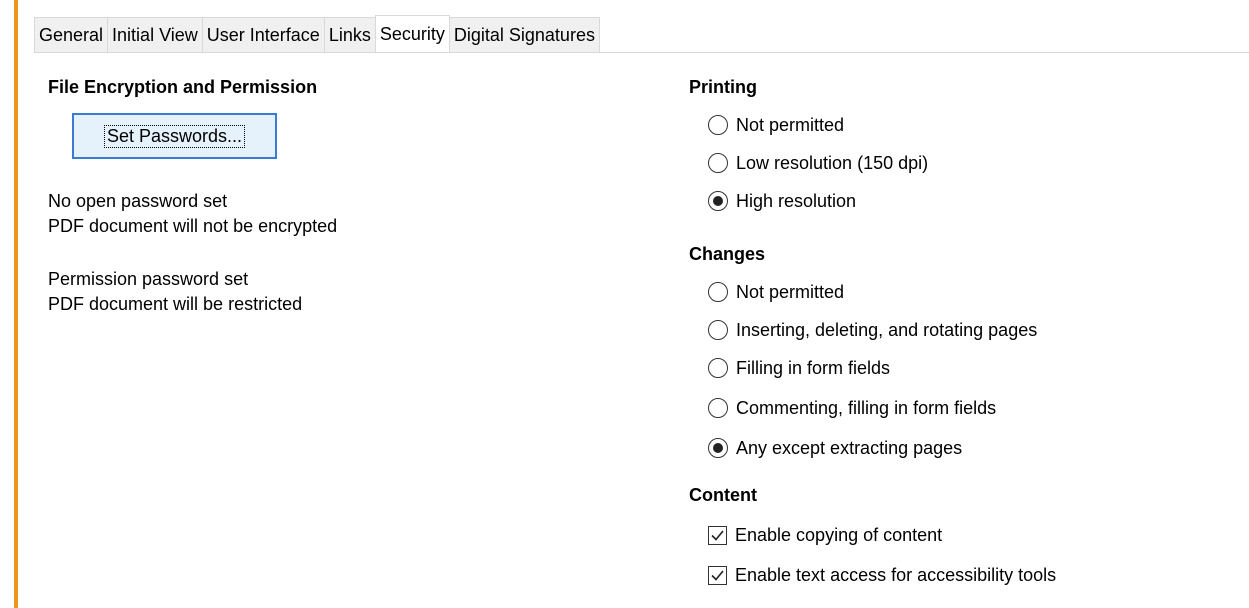  I want to click on content-section-title: Content, so click(723, 495).